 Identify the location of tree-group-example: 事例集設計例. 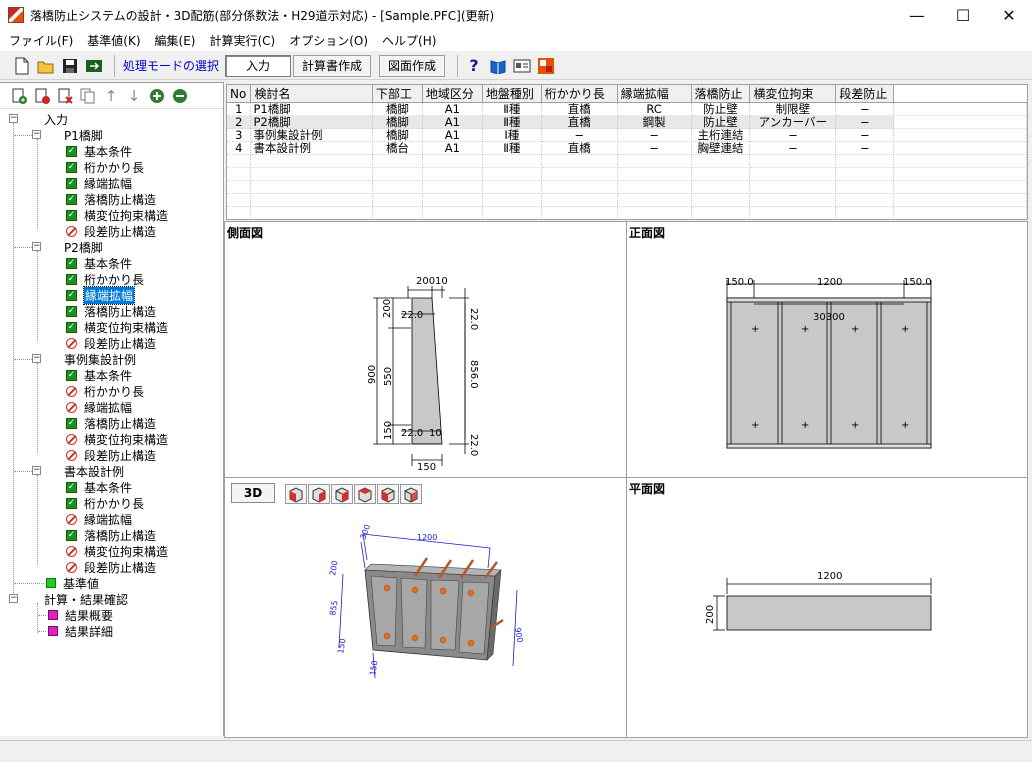
(100, 359).